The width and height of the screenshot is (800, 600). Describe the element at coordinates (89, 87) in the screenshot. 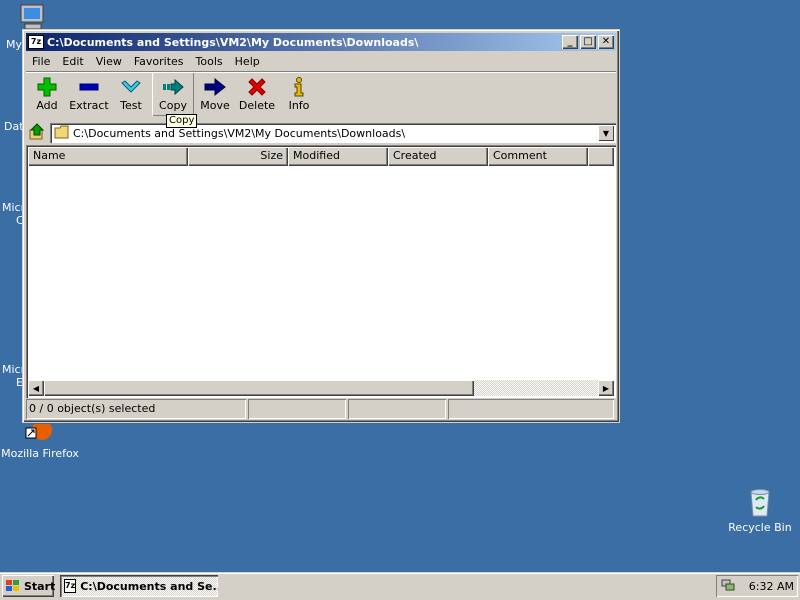

I see `minus-icon` at that location.